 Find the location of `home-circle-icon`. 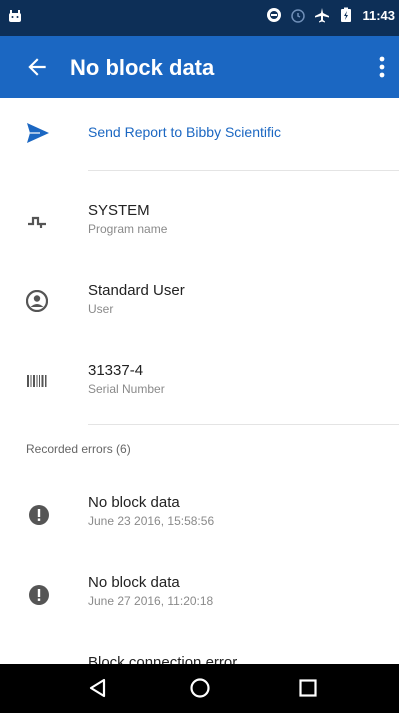

home-circle-icon is located at coordinates (200, 688).